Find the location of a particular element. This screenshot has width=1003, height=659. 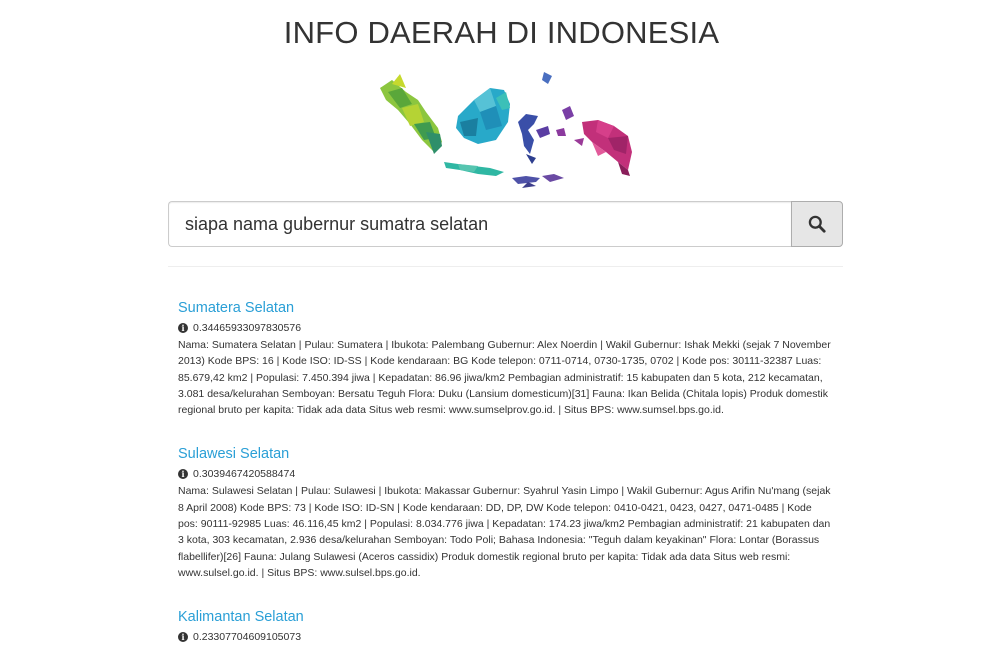

search-button is located at coordinates (817, 224).